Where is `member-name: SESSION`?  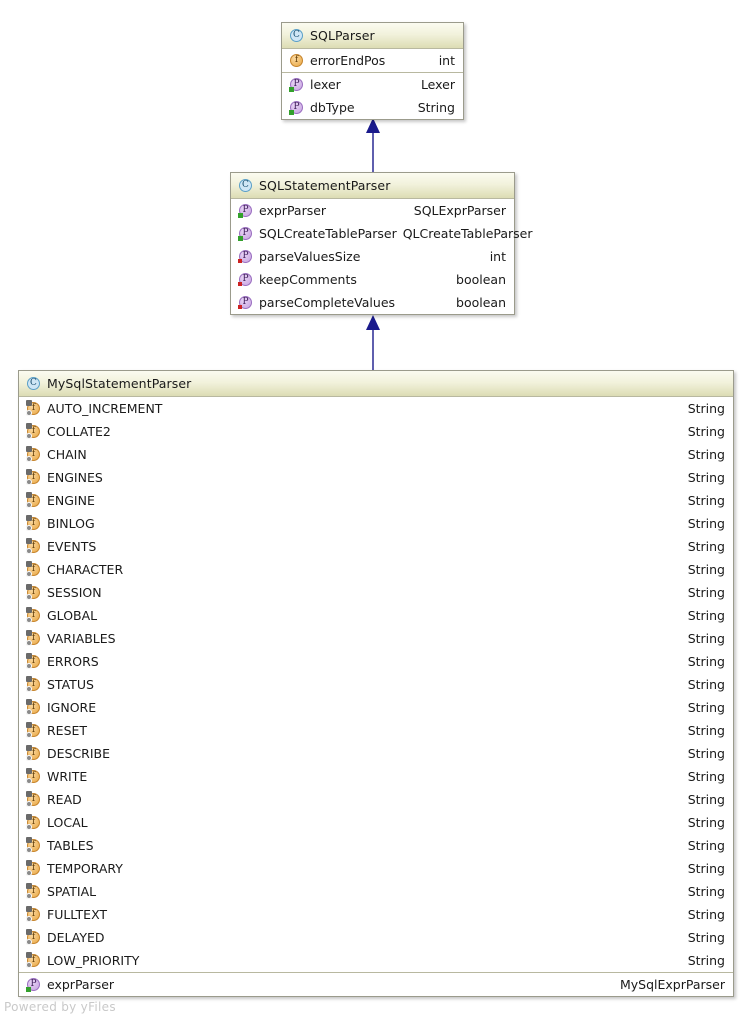
member-name: SESSION is located at coordinates (74, 592).